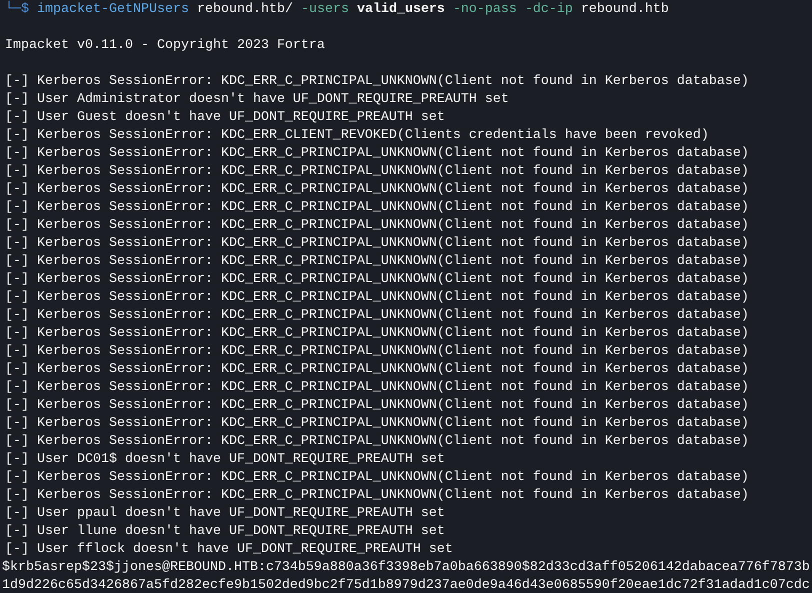 The image size is (812, 593). Describe the element at coordinates (165, 46) in the screenshot. I see `banner-text: Impacket v0.11.0 - Copyright 2023 Fortra` at that location.